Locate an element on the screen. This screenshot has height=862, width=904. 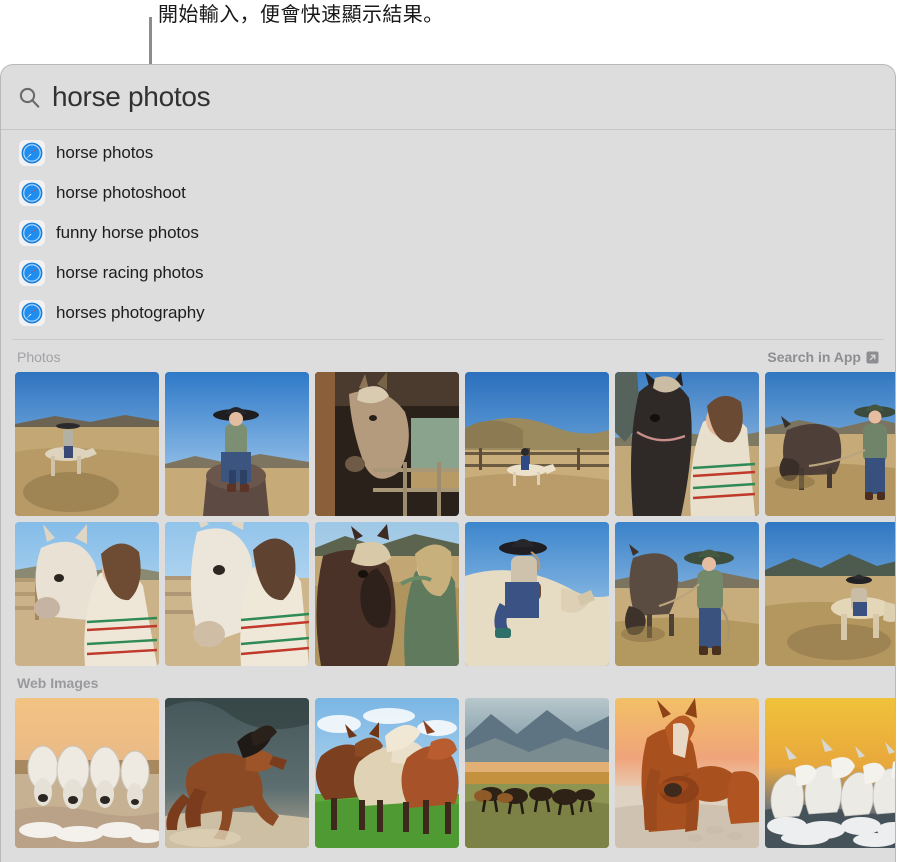
search-input-value: horse photos is located at coordinates (131, 97).